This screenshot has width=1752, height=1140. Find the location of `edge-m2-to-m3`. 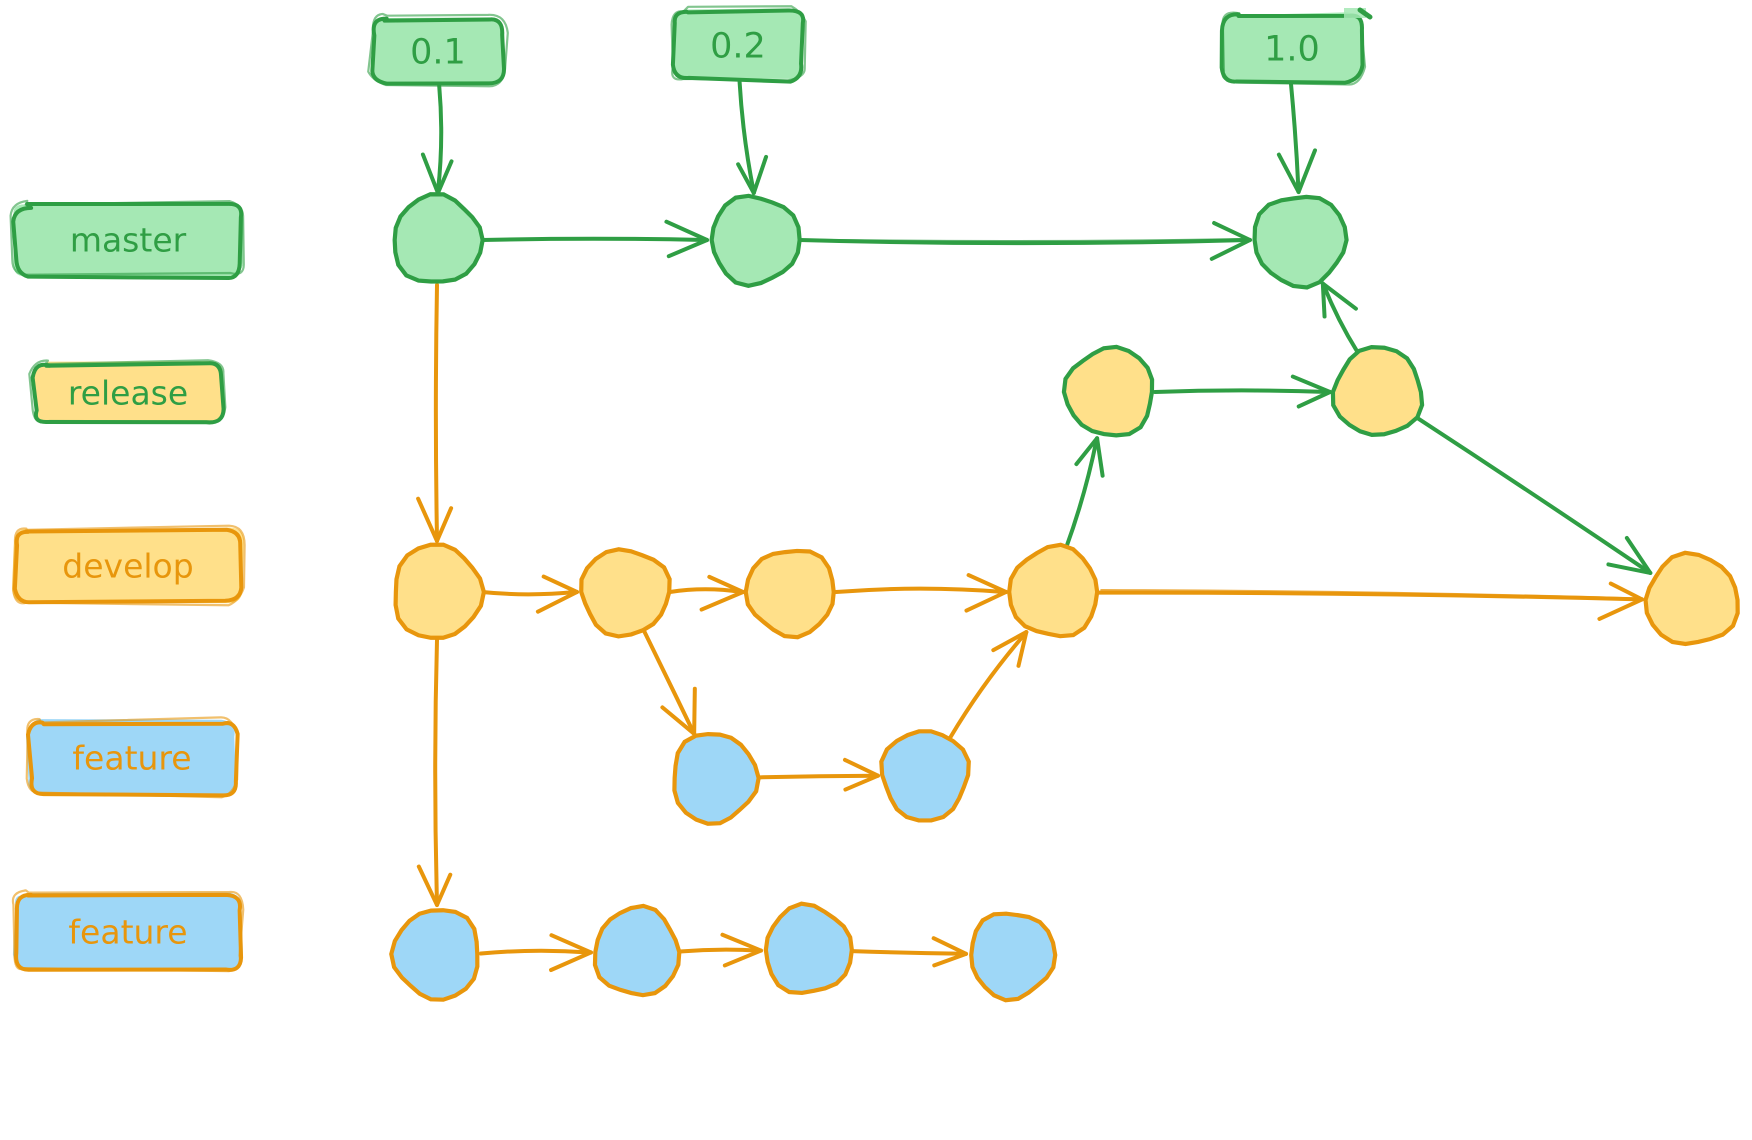

edge-m2-to-m3 is located at coordinates (1025, 241).